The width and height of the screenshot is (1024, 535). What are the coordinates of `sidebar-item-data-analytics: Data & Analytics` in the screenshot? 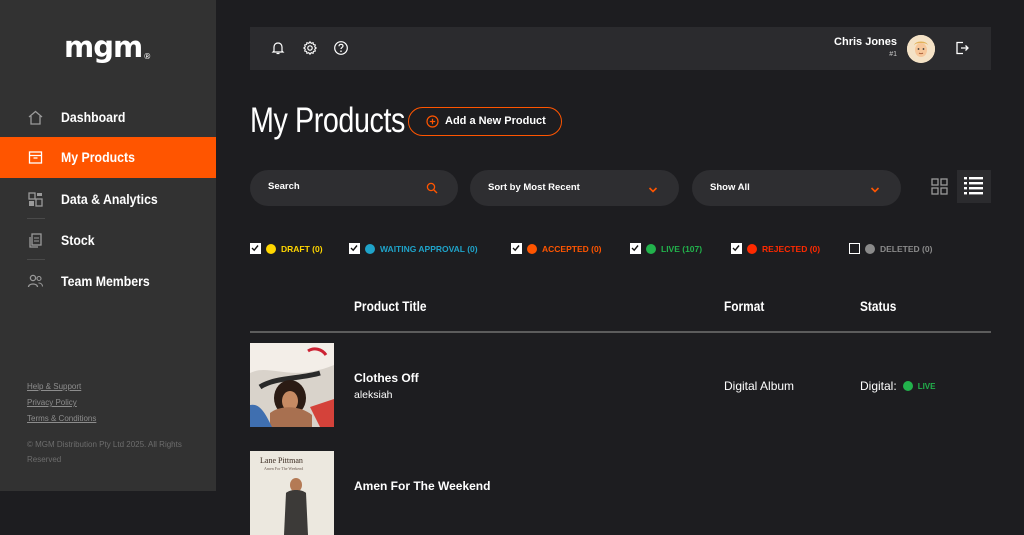 It's located at (108, 199).